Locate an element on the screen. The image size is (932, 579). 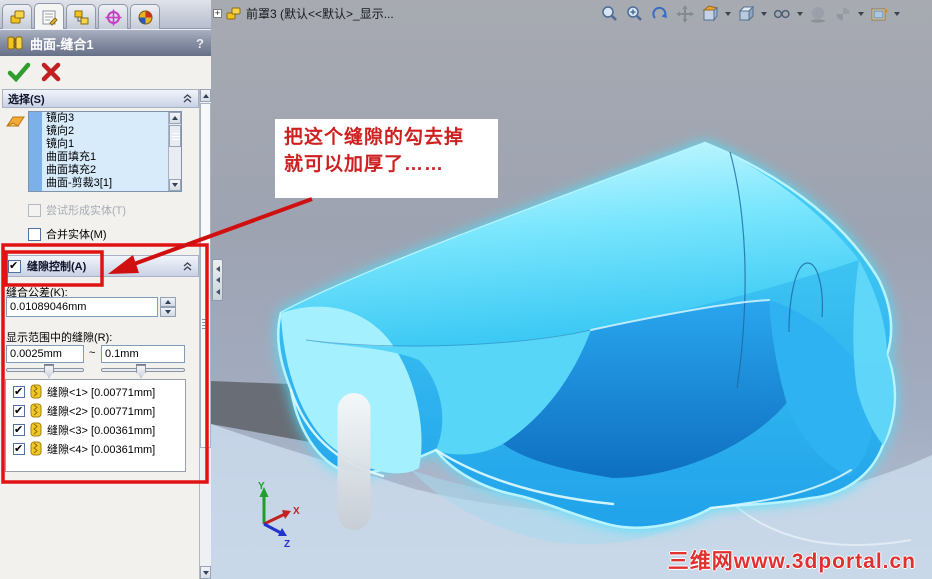
apply-scene-button is located at coordinates (879, 14).